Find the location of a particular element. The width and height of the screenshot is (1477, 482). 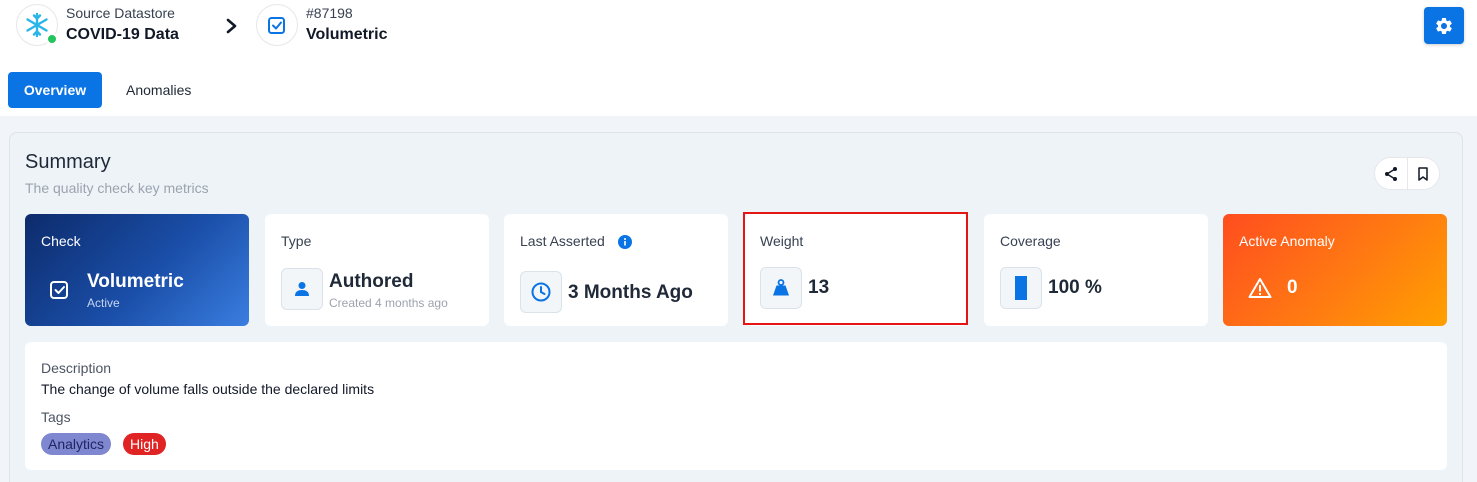

summary-actions is located at coordinates (1407, 173).